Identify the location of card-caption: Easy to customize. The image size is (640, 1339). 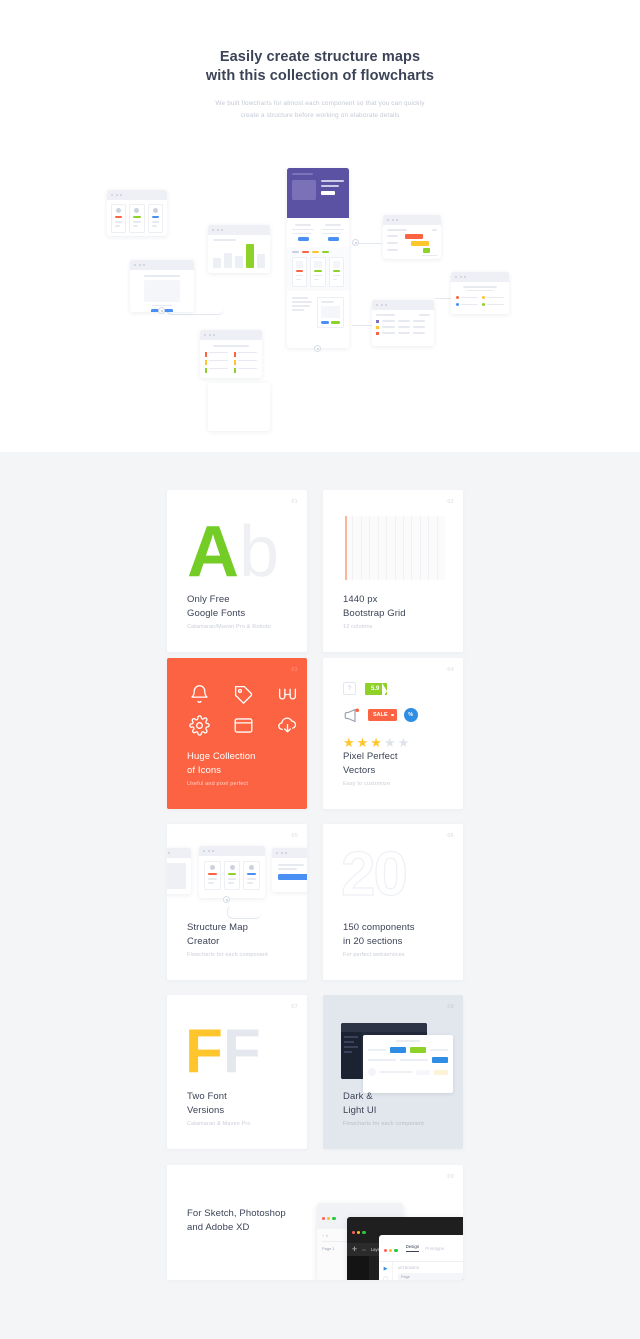
(367, 784).